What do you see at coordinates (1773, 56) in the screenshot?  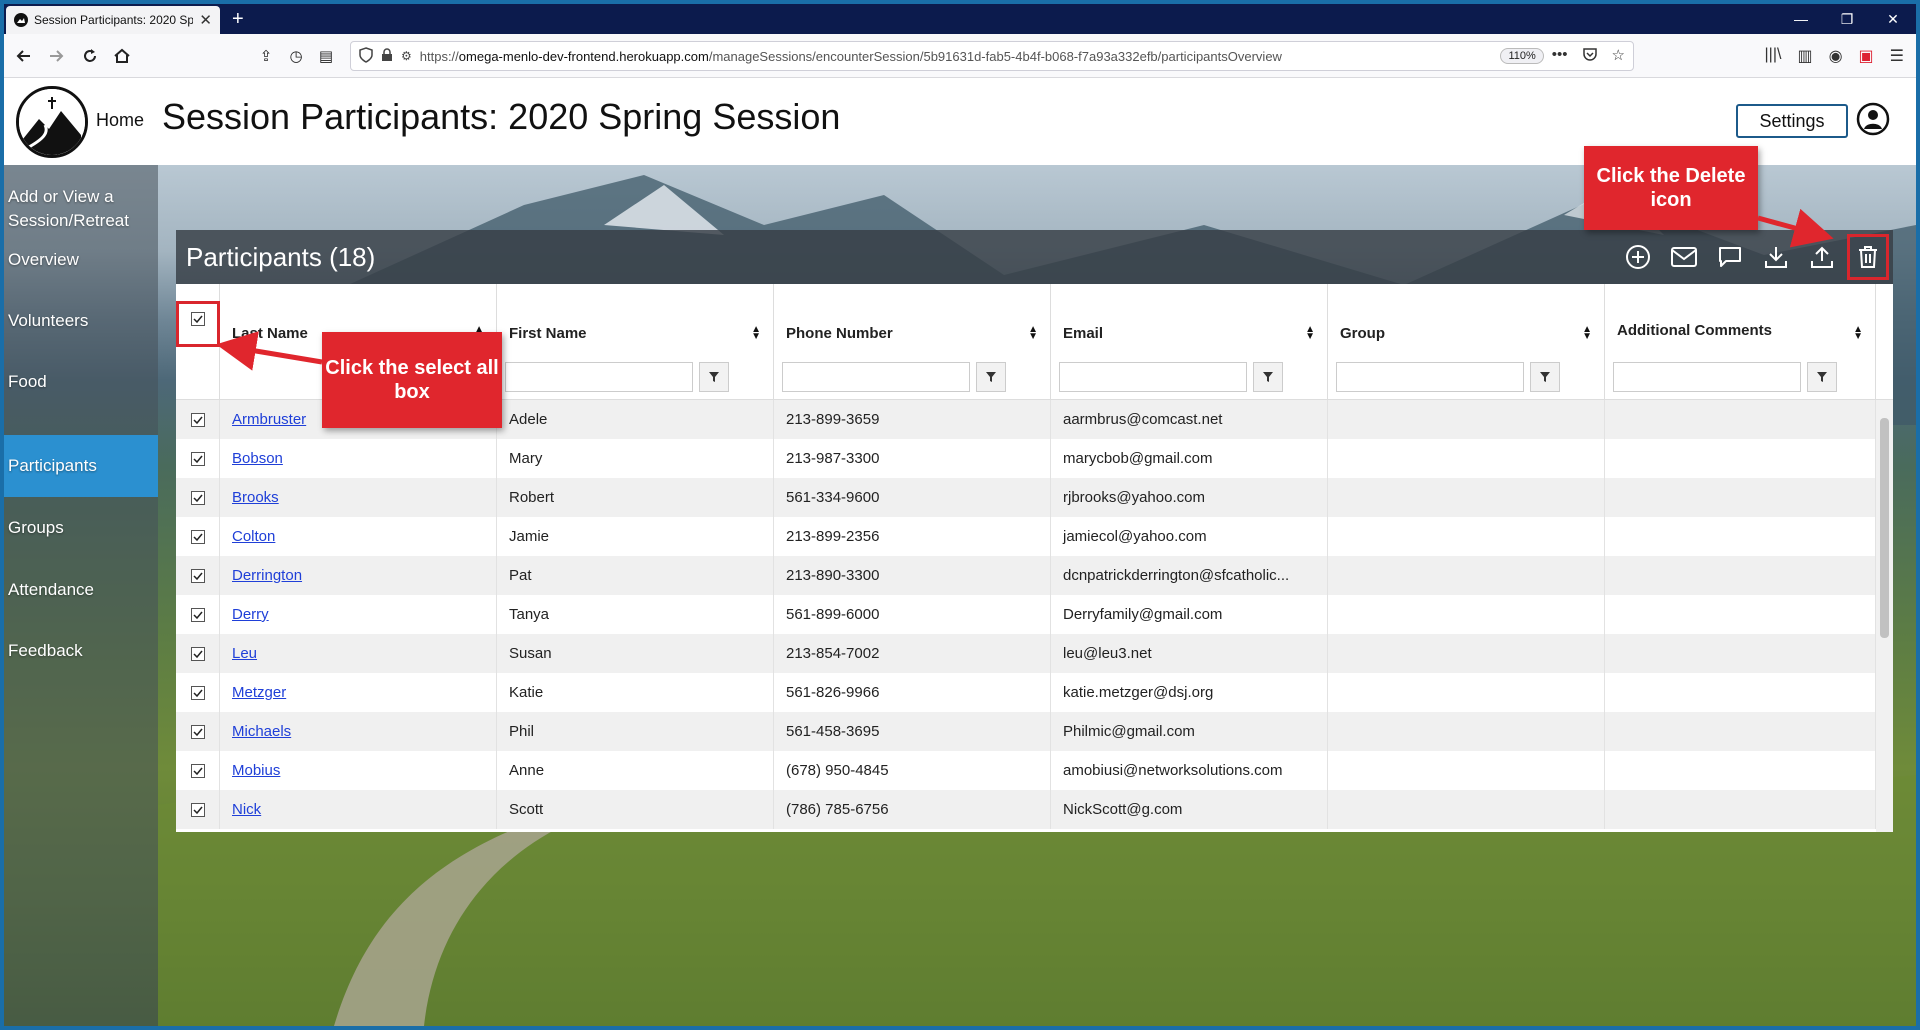 I see `library-icon: |||\` at bounding box center [1773, 56].